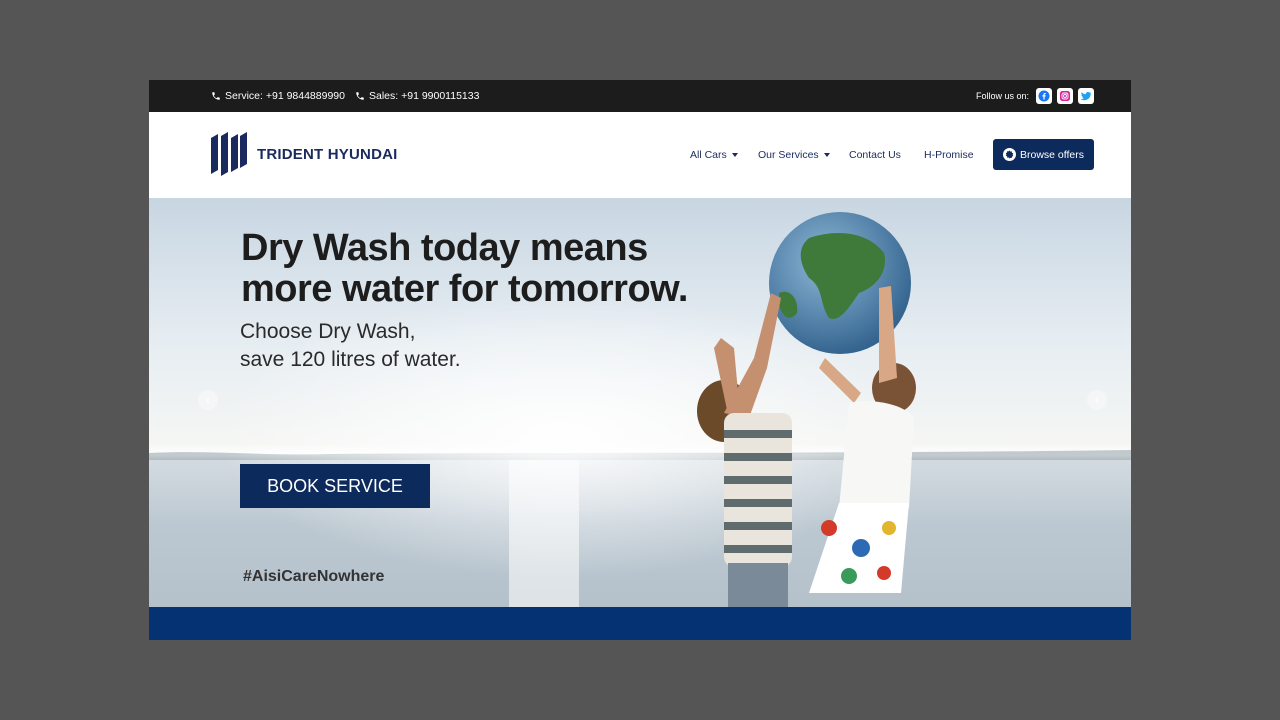 This screenshot has width=1280, height=720. What do you see at coordinates (708, 155) in the screenshot?
I see `nav-label: All Cars` at bounding box center [708, 155].